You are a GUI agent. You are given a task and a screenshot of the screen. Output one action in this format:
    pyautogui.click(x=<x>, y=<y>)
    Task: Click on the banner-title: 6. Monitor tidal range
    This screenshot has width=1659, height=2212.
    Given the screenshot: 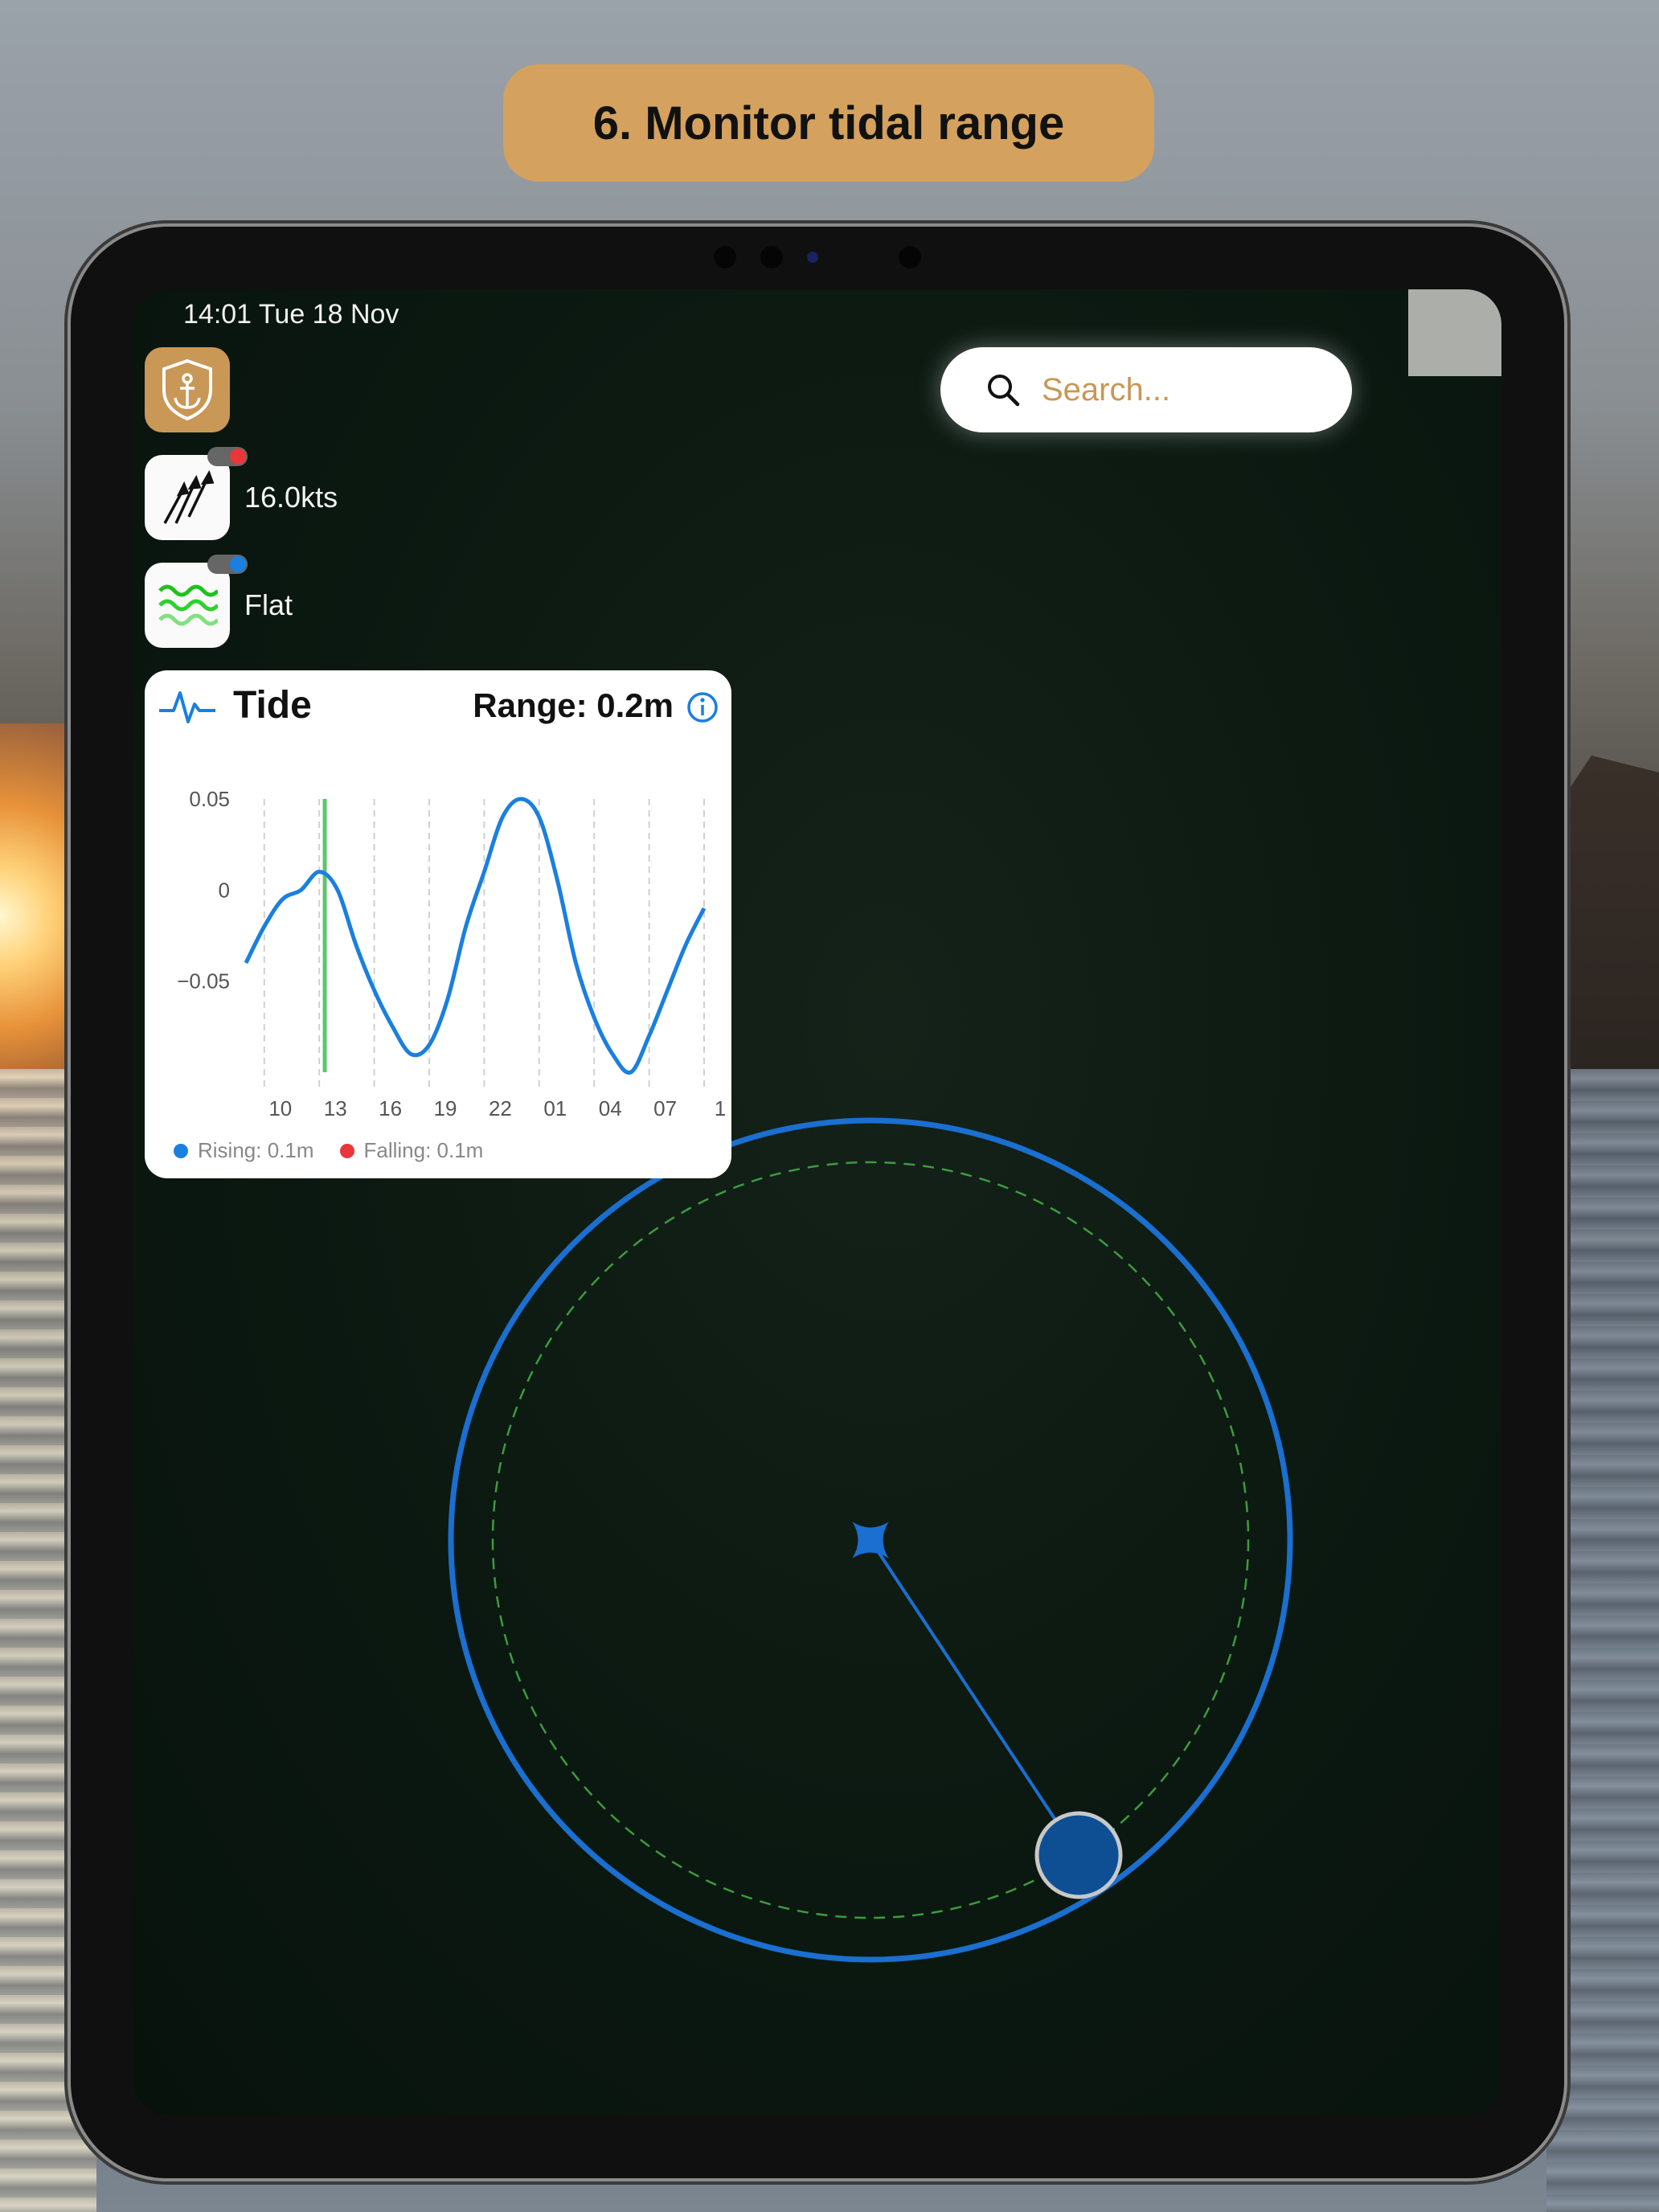 What is the action you would take?
    pyautogui.click(x=828, y=123)
    